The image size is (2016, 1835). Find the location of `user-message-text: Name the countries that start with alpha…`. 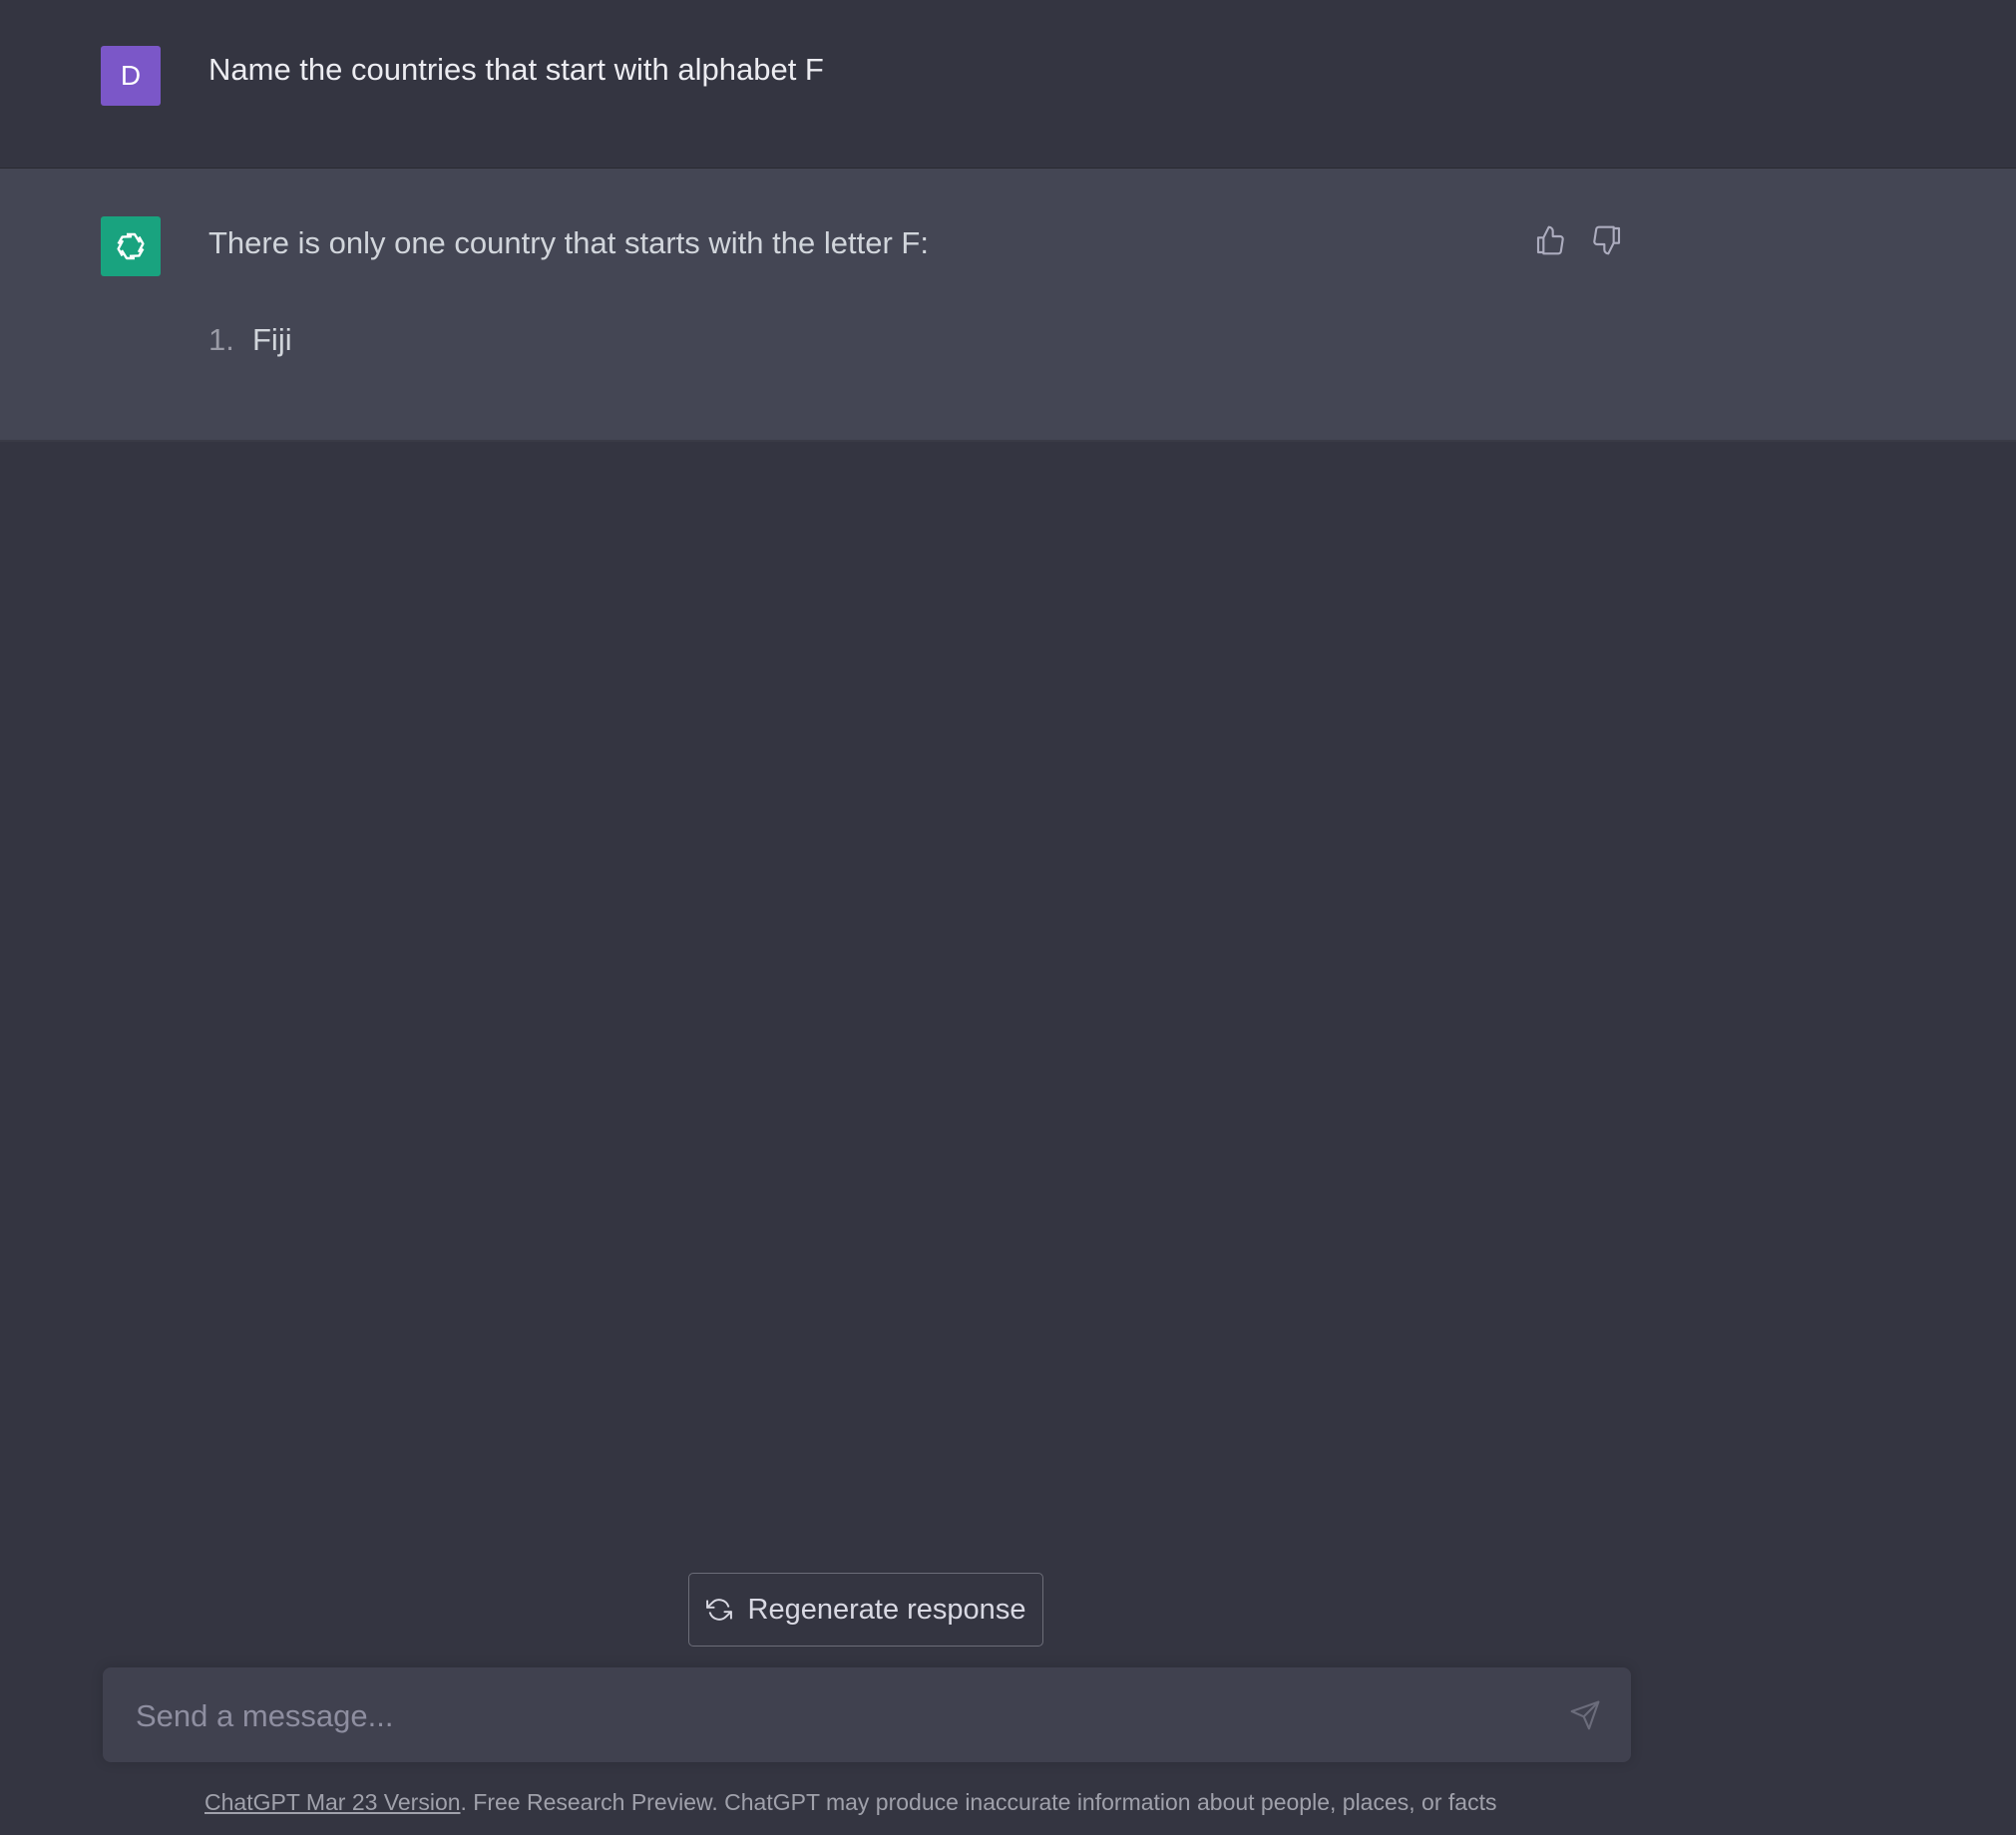

user-message-text: Name the countries that start with alpha… is located at coordinates (516, 69).